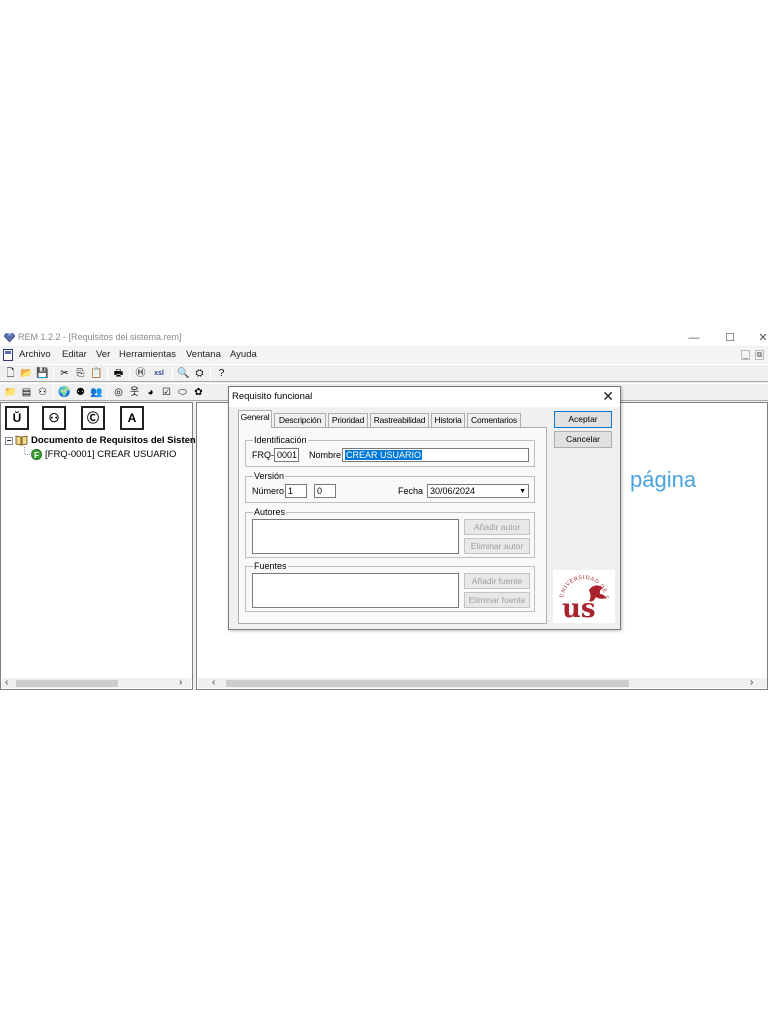  What do you see at coordinates (583, 439) in the screenshot?
I see `cancelar-button: Cancelar` at bounding box center [583, 439].